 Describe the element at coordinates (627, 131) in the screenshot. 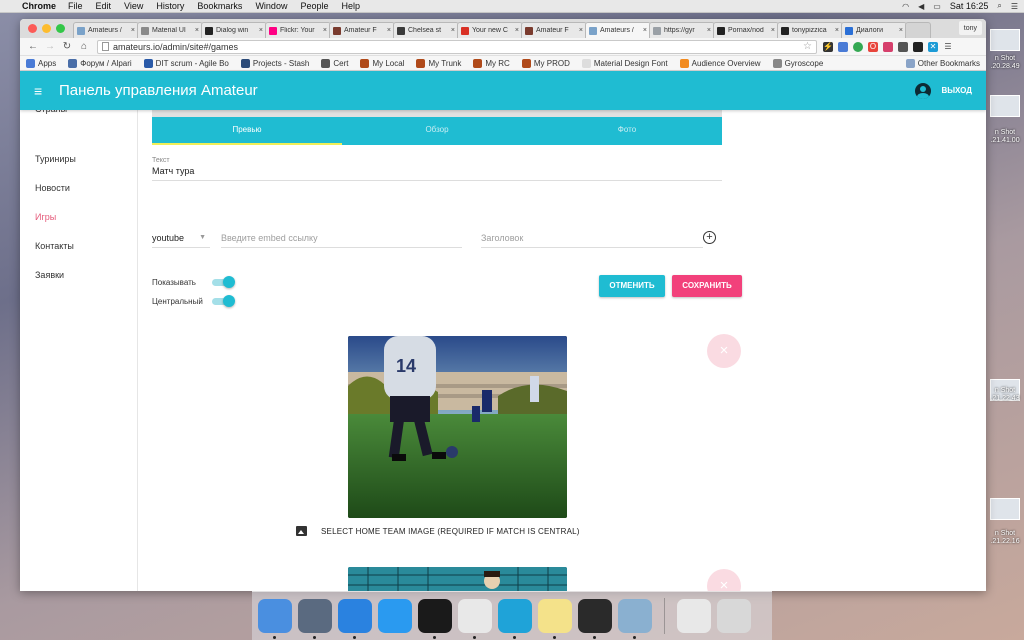

I see `tab-photo: Фото` at that location.